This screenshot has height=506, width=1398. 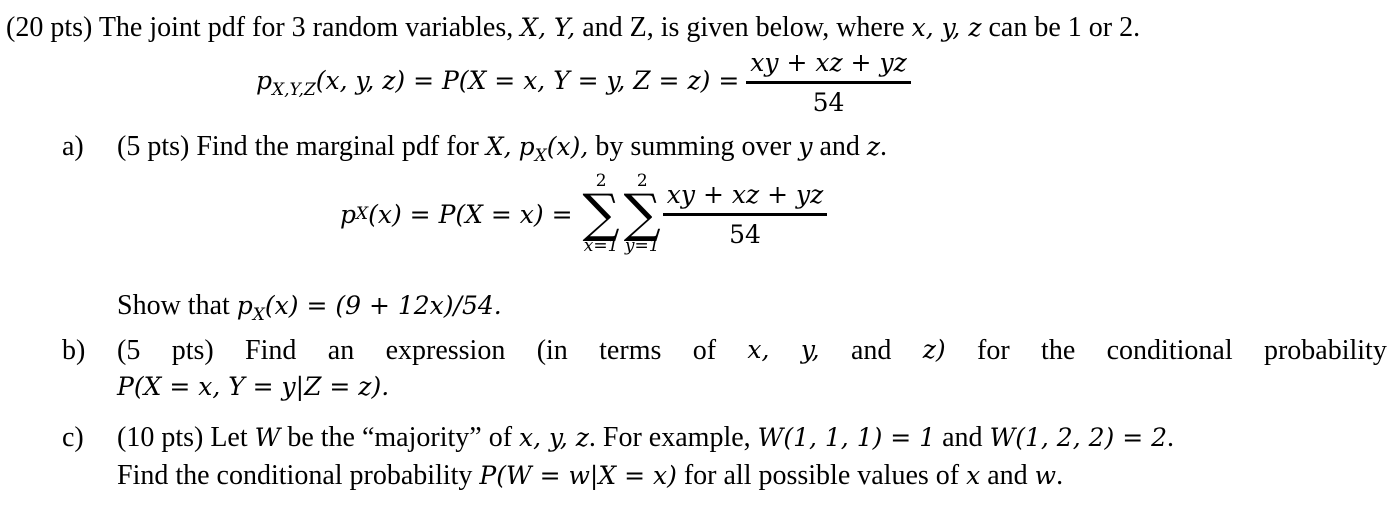 I want to click on part-c-label: c), so click(x=73, y=437).